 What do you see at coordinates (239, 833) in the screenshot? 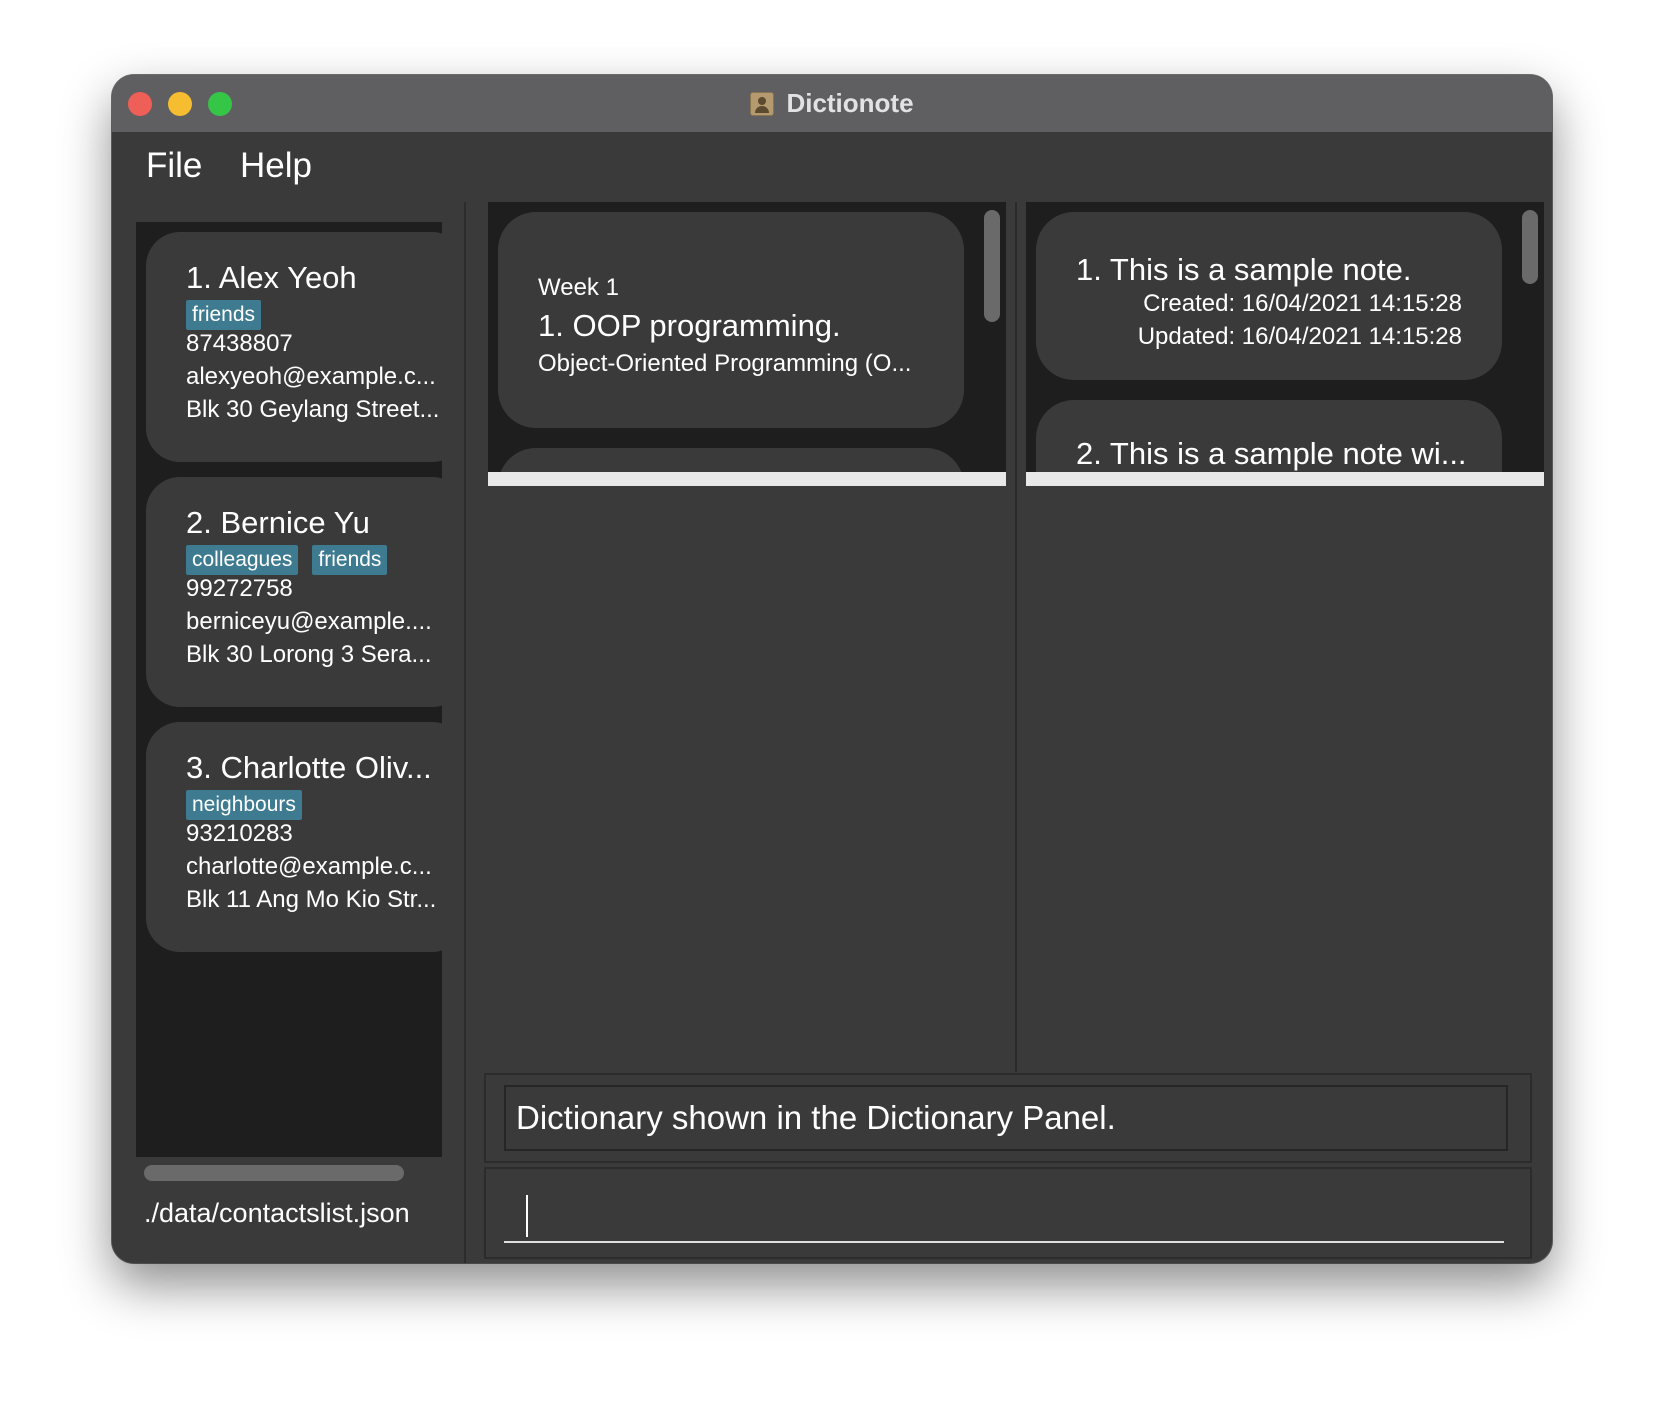
I see `contact-phone: 93210283` at bounding box center [239, 833].